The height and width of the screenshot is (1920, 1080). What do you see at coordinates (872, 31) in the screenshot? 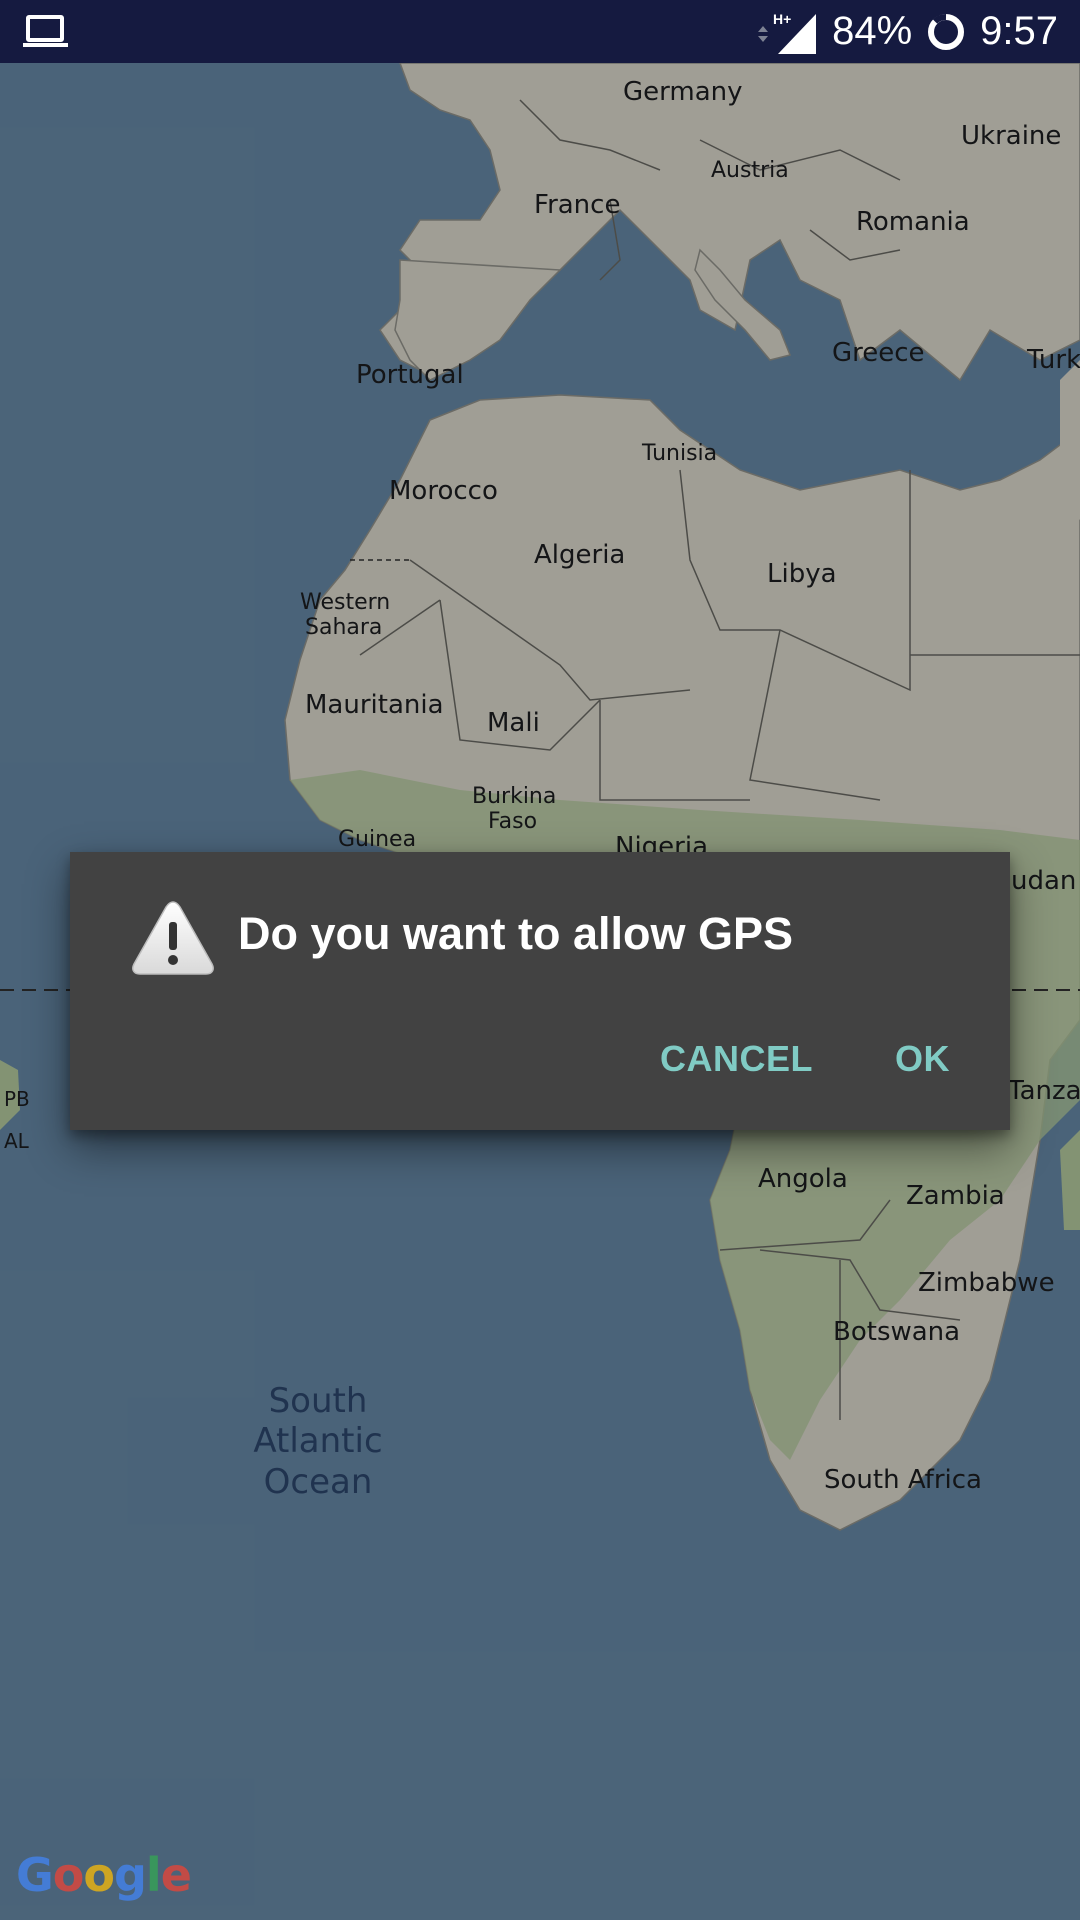
I see `battery-percent: 84%` at bounding box center [872, 31].